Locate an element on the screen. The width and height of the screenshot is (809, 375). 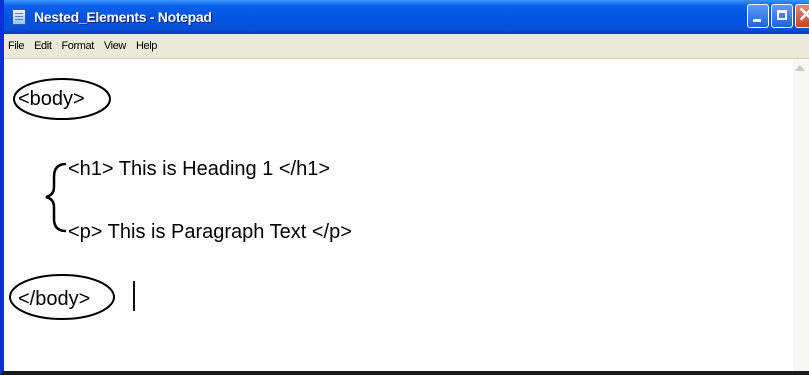
code-line-body-open: <body> is located at coordinates (51, 99).